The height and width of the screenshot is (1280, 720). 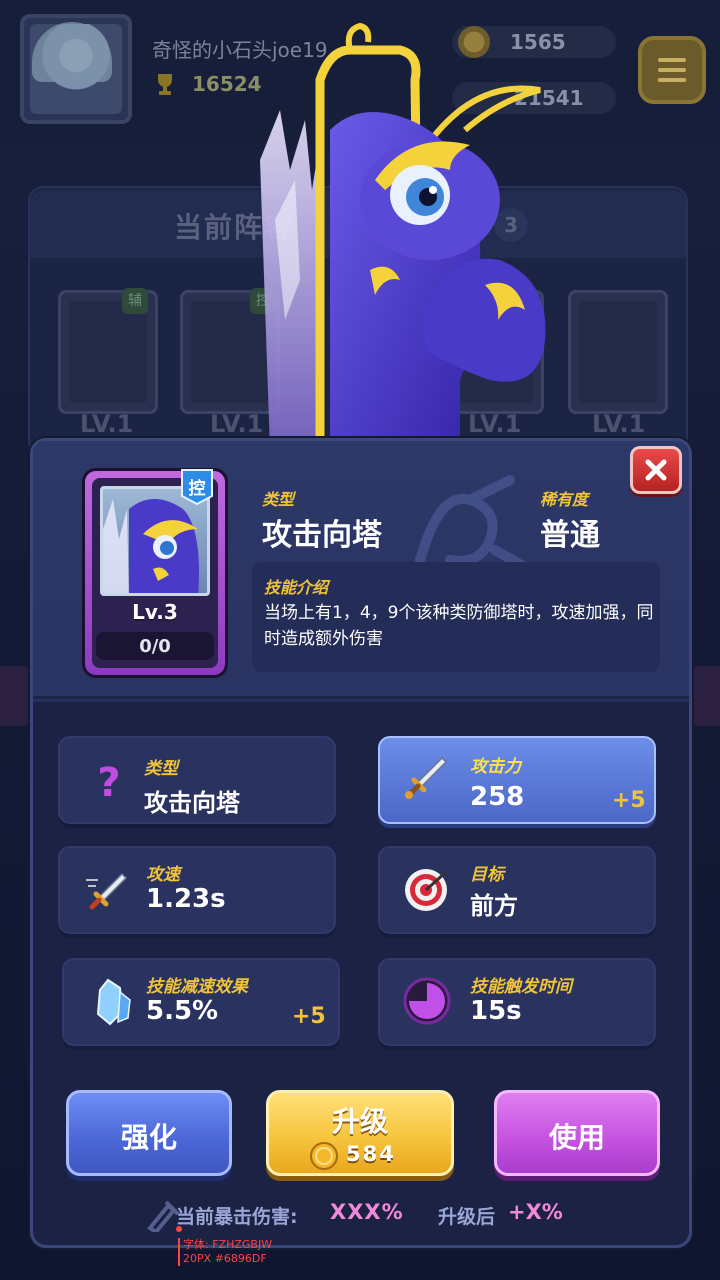 I want to click on stat-speed-value: 1.23s, so click(x=186, y=899).